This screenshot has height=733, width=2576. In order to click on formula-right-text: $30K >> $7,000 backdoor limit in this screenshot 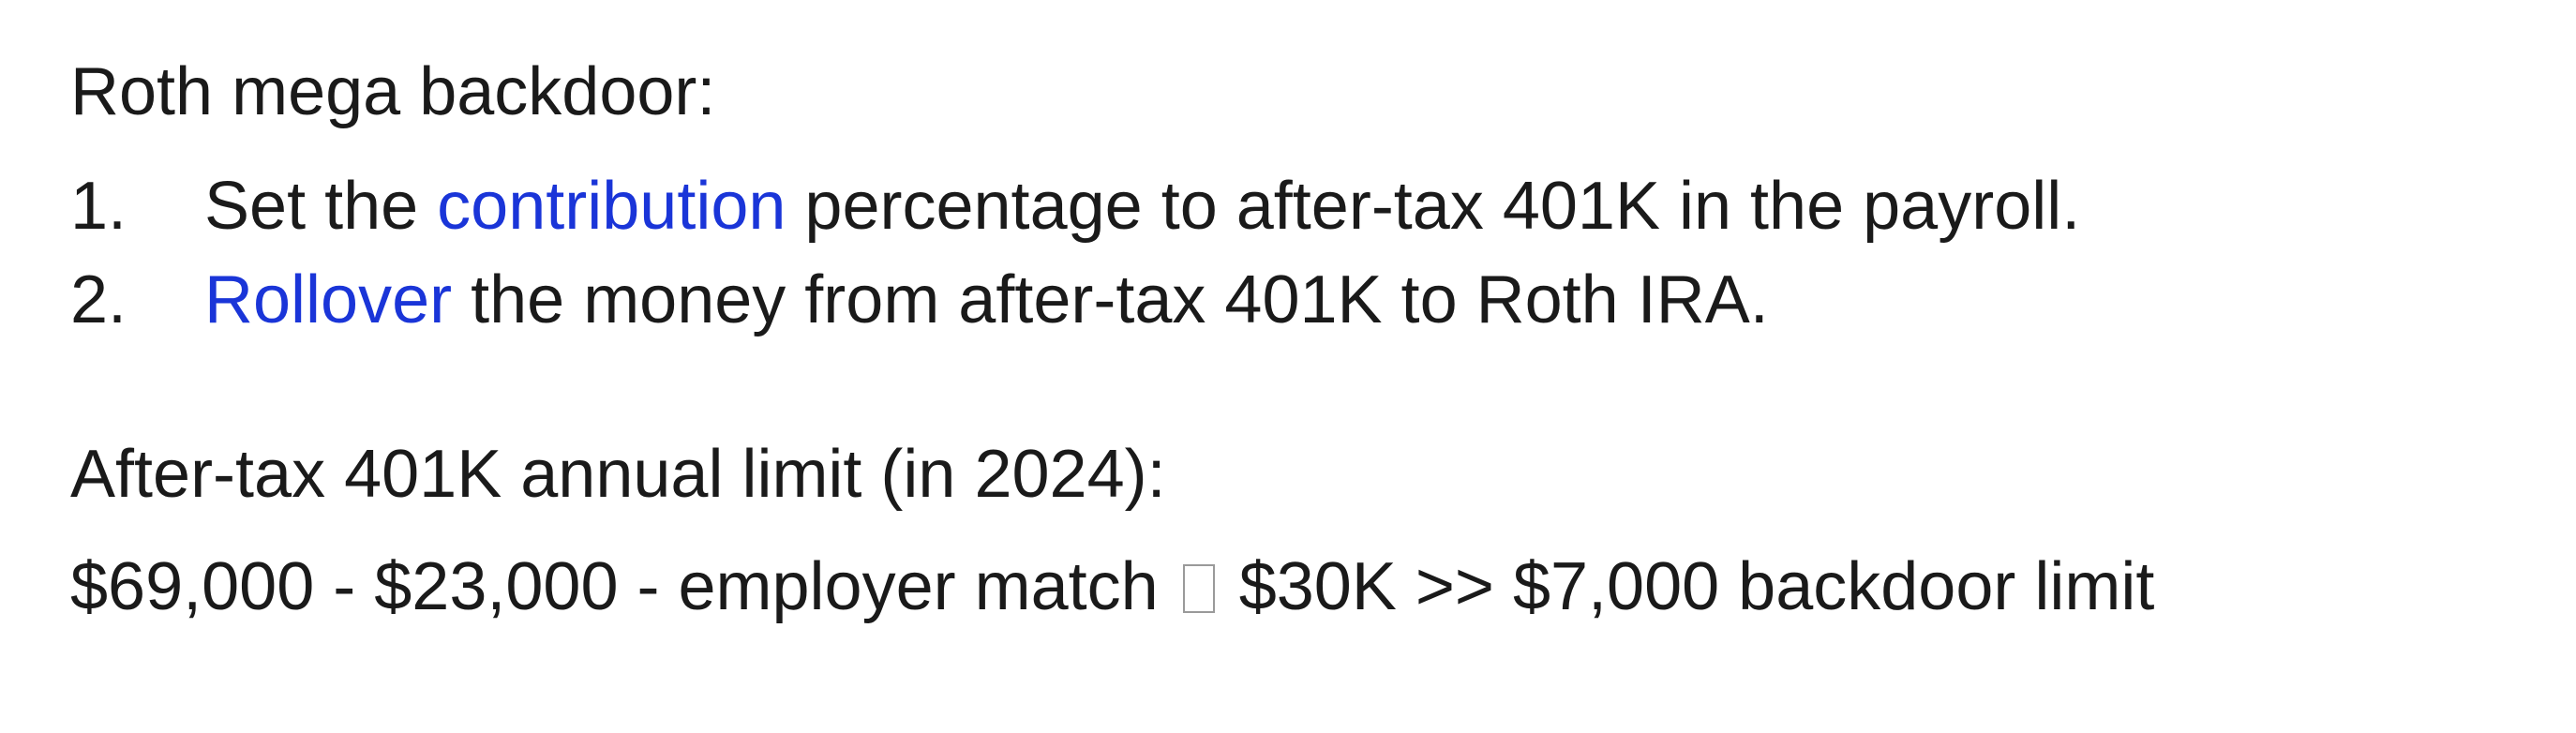, I will do `click(1688, 586)`.